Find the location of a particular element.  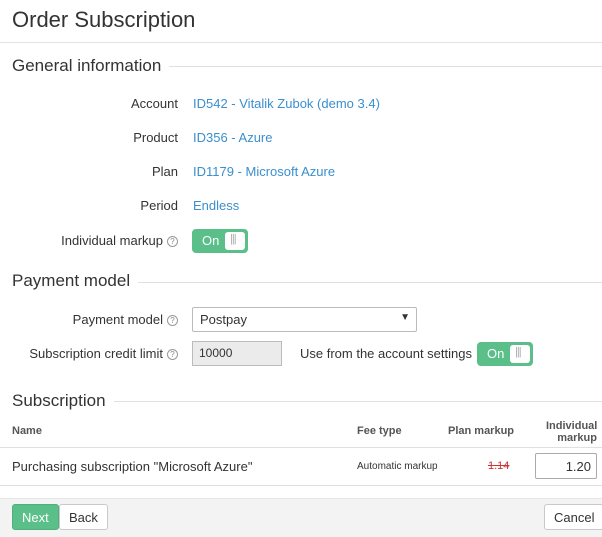

column-header-individual-markup-line2: markup is located at coordinates (577, 438).